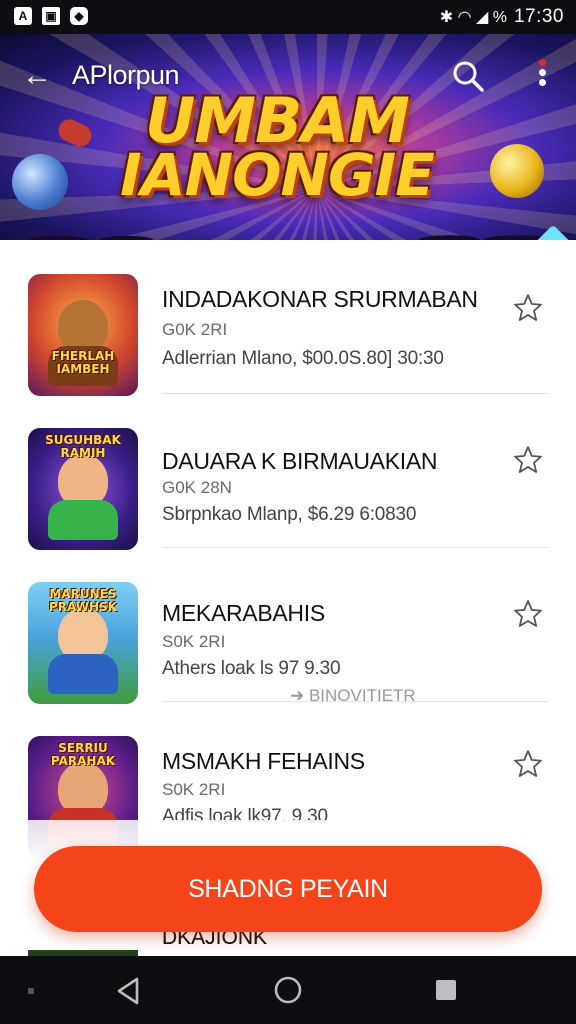  What do you see at coordinates (288, 889) in the screenshot?
I see `primary-action-button: SHADNG PEYAIN` at bounding box center [288, 889].